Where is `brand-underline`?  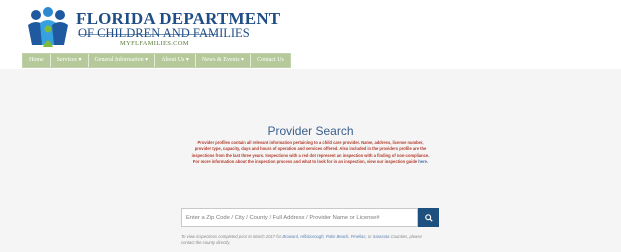 brand-underline is located at coordinates (148, 34).